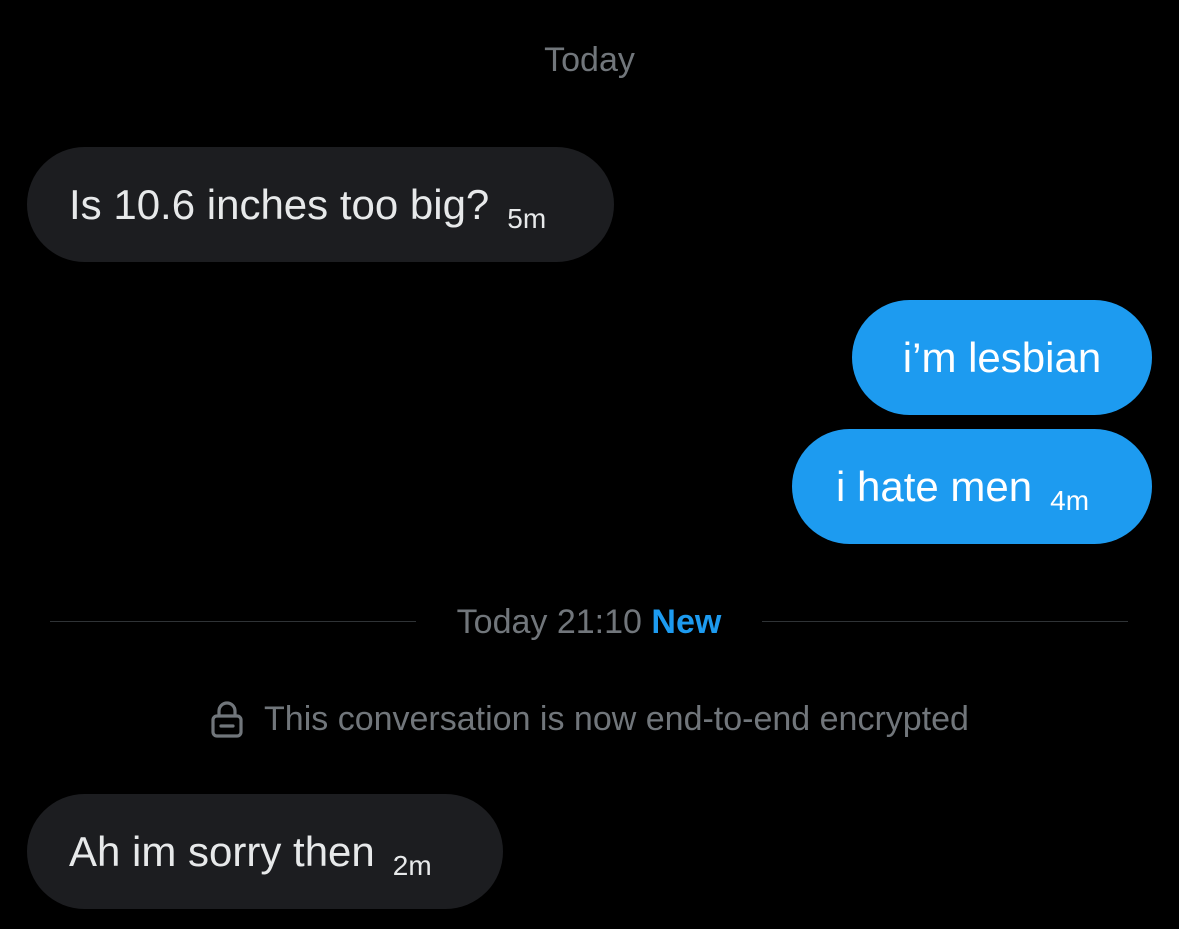 Image resolution: width=1179 pixels, height=929 pixels. What do you see at coordinates (233, 621) in the screenshot?
I see `divider-line-left` at bounding box center [233, 621].